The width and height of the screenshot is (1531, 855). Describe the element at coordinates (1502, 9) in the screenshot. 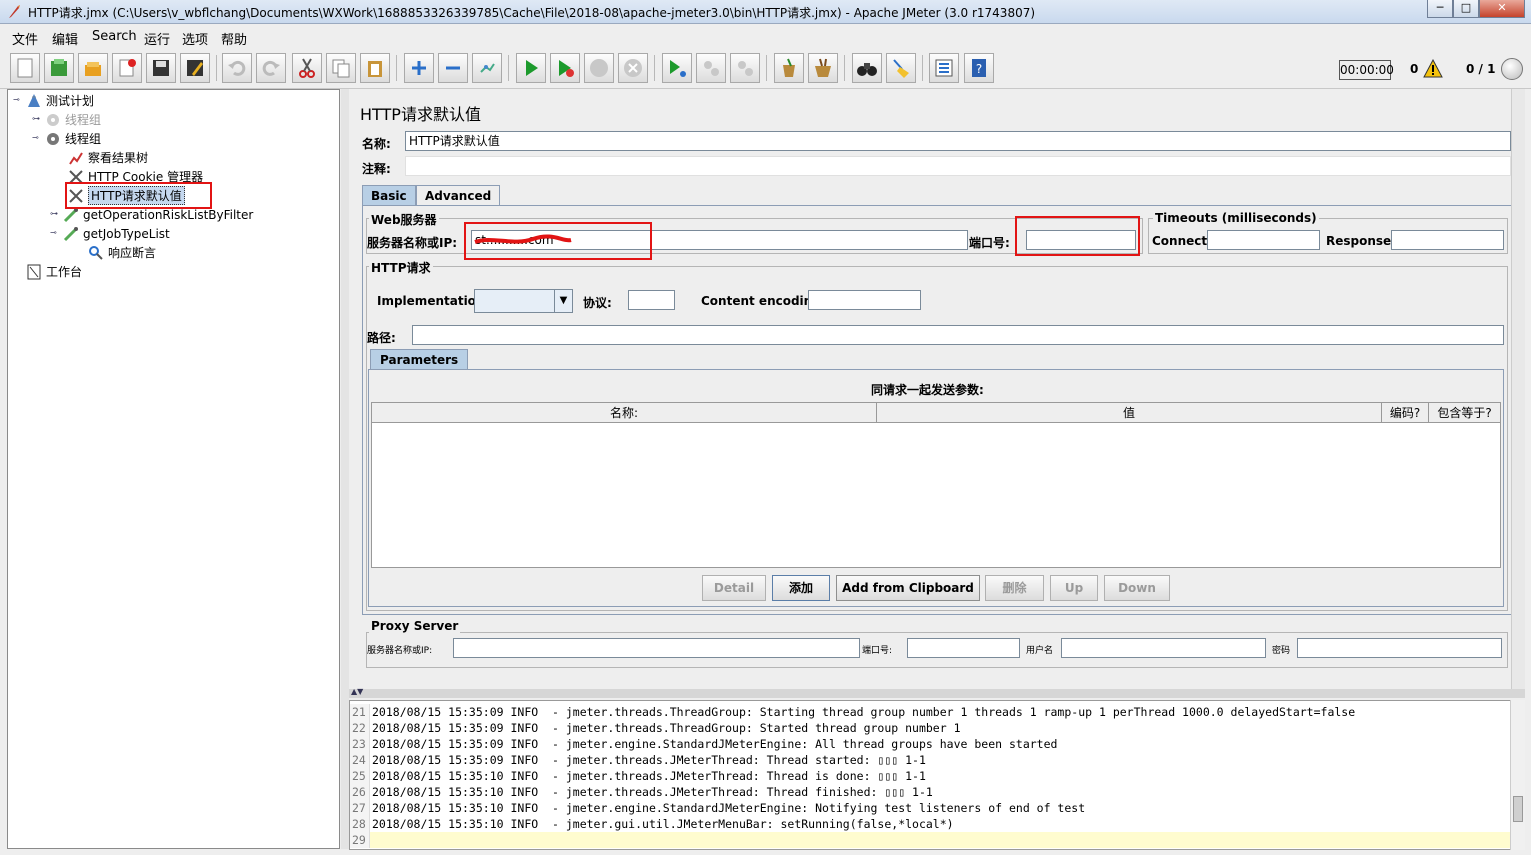

I see `close-window-button: ✕` at that location.